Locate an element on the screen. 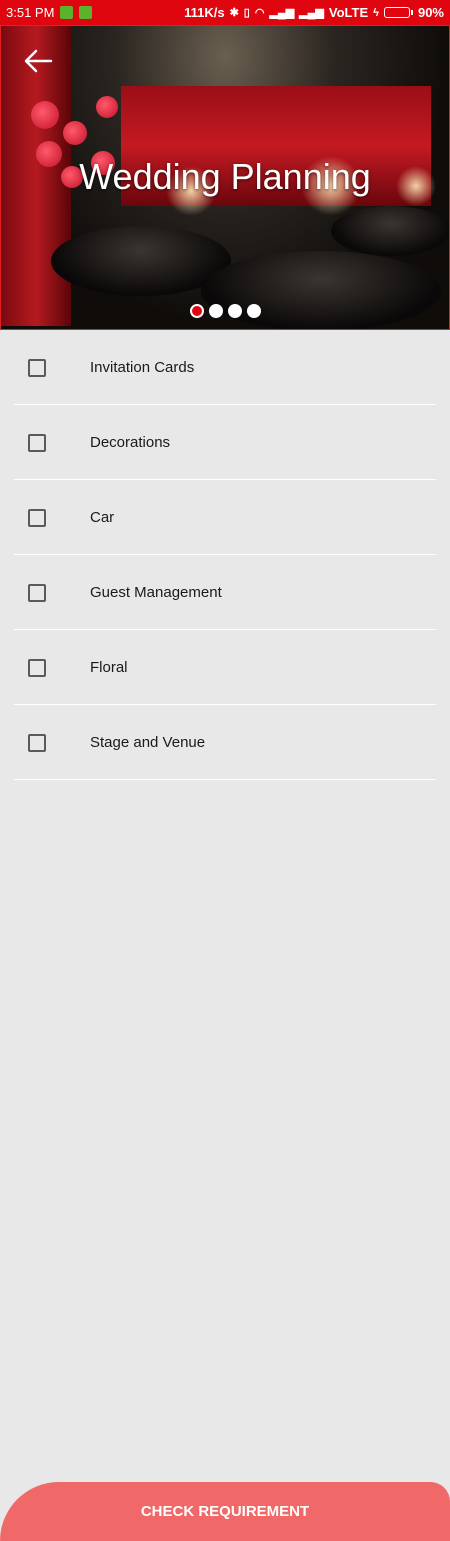  item-label: Guest Management is located at coordinates (156, 592).